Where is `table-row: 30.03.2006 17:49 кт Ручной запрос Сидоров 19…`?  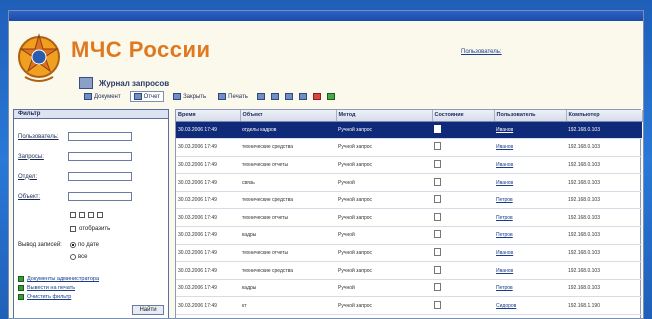 table-row: 30.03.2006 17:49 кт Ручной запрос Сидоров 19… is located at coordinates (409, 306).